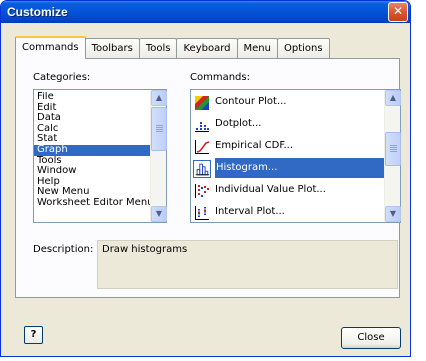  Describe the element at coordinates (100, 182) in the screenshot. I see `list-item: Help` at that location.